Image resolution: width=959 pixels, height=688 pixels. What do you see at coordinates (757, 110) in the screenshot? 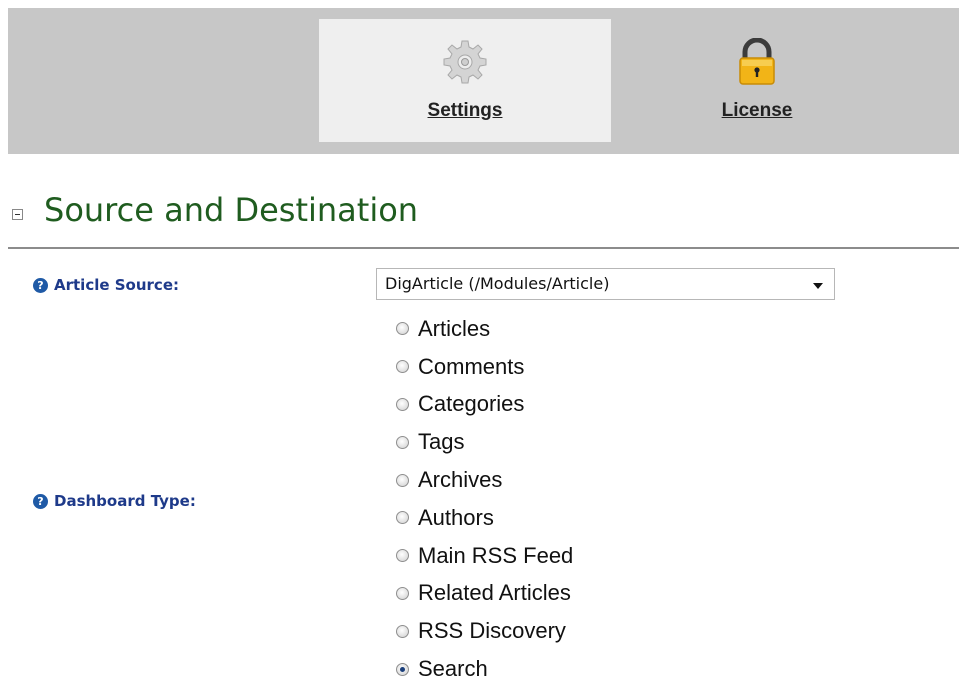
I see `tab-license-label: License` at bounding box center [757, 110].